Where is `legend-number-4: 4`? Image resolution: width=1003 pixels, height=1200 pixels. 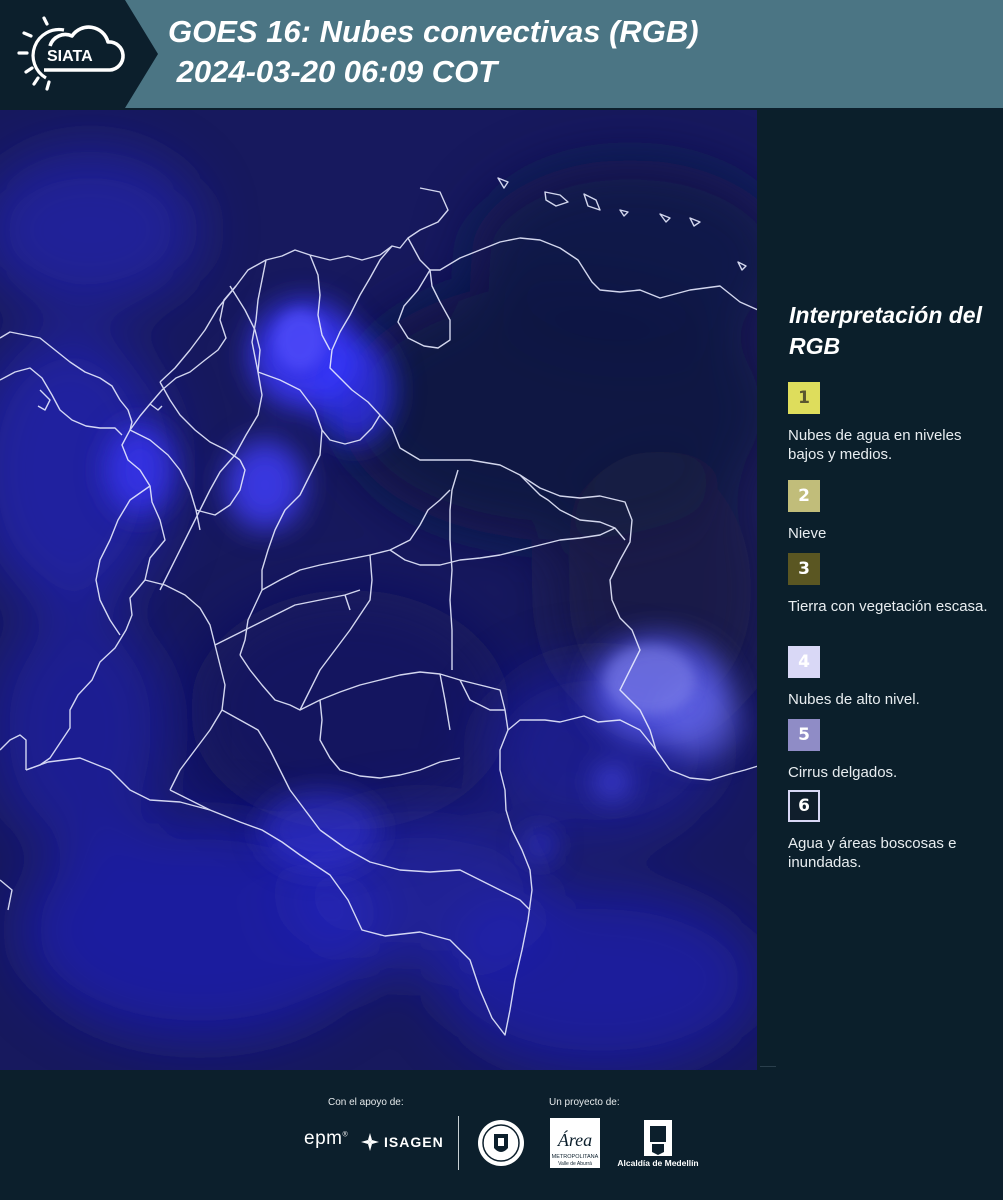
legend-number-4: 4 is located at coordinates (804, 662).